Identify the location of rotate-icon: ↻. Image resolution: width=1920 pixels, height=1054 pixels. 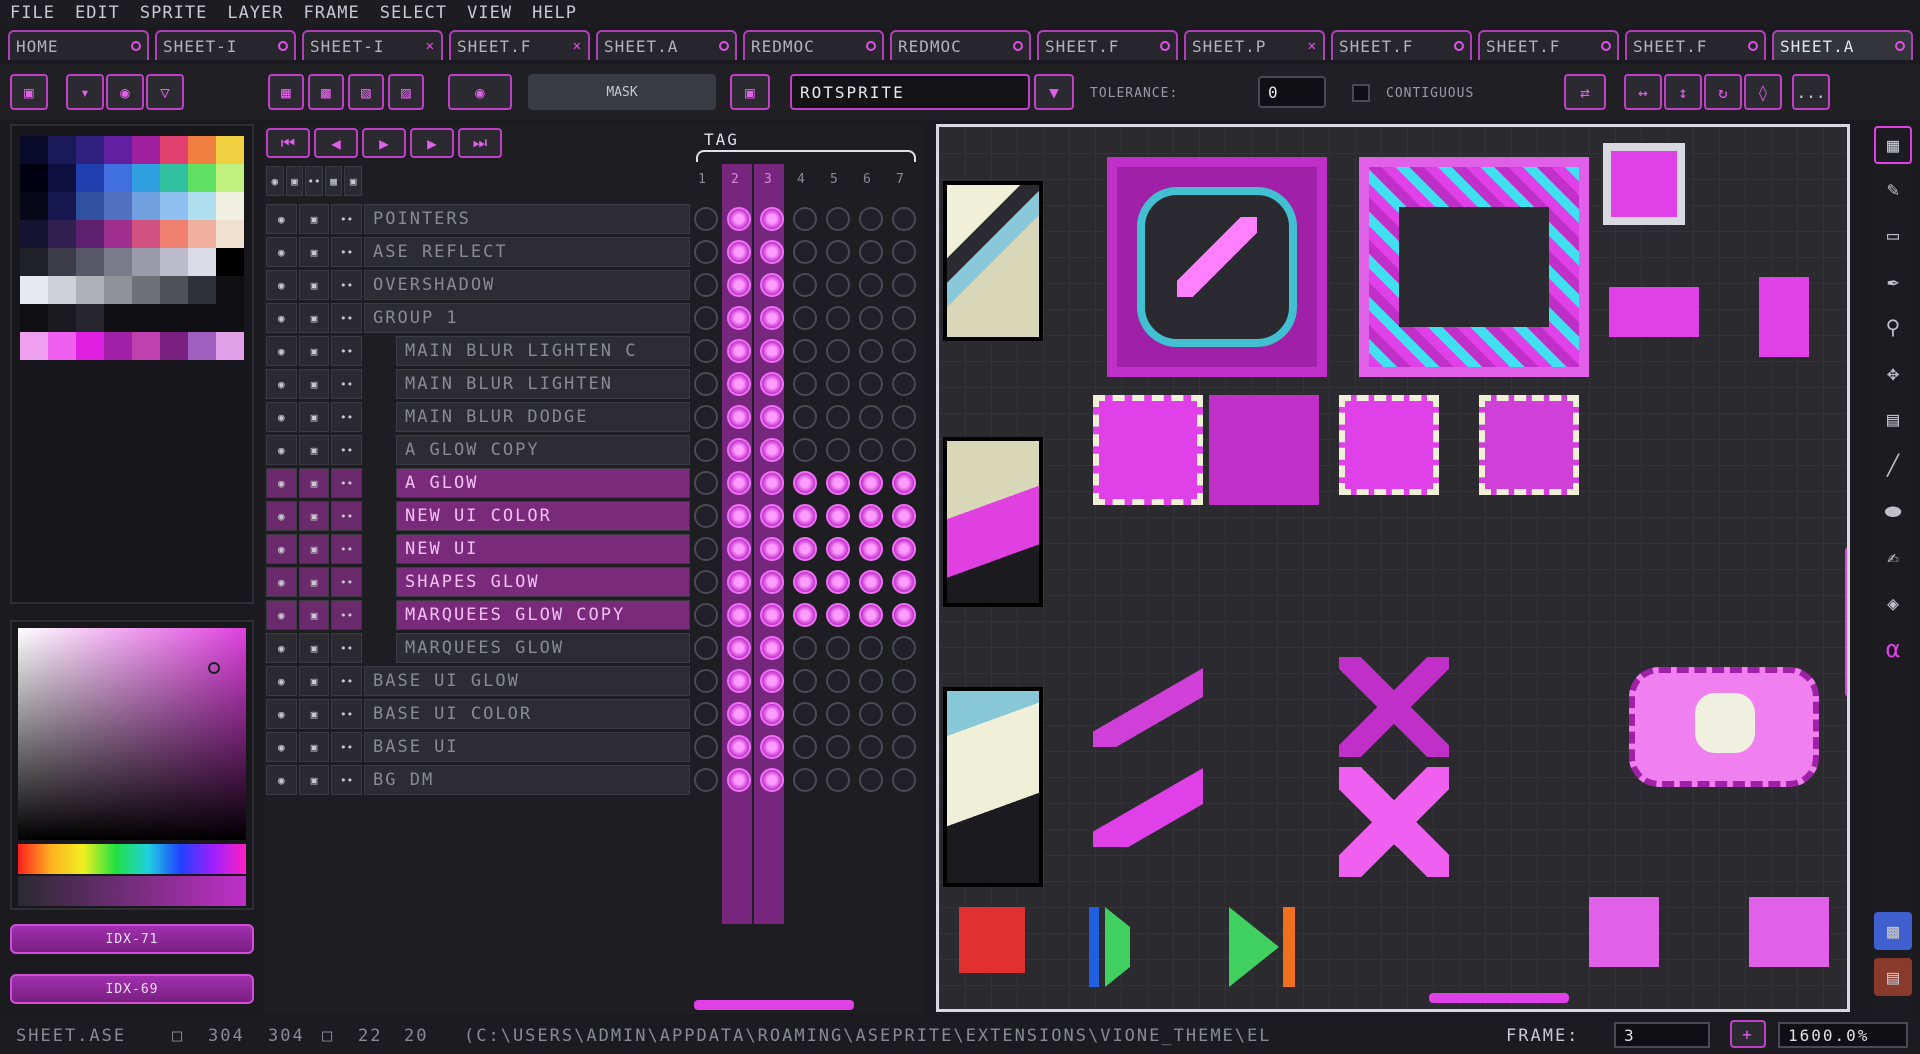
(1723, 92).